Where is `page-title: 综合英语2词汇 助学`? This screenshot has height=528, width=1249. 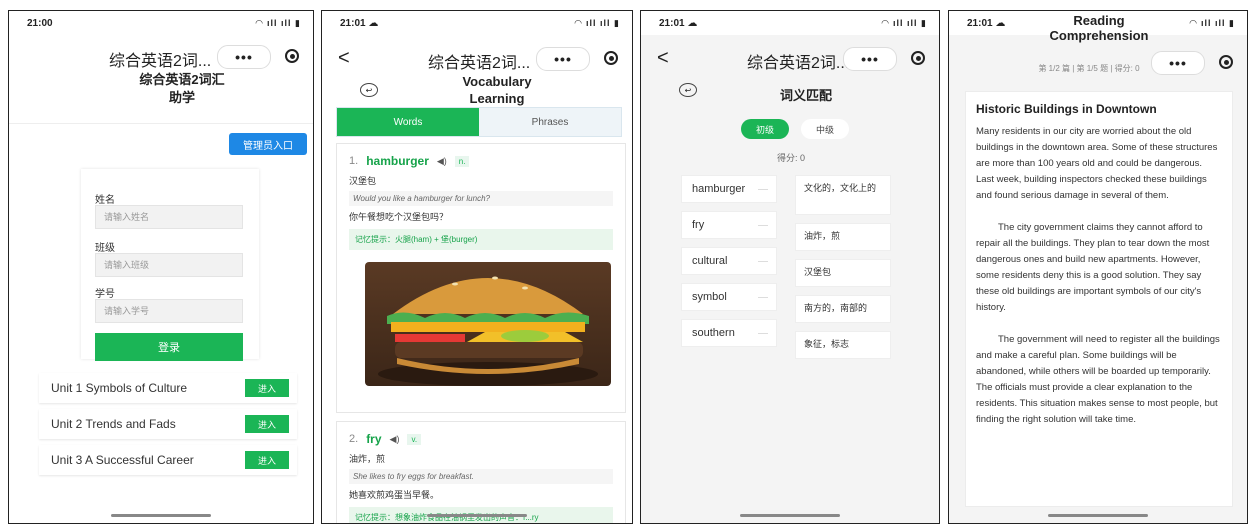 page-title: 综合英语2词汇 助学 is located at coordinates (182, 89).